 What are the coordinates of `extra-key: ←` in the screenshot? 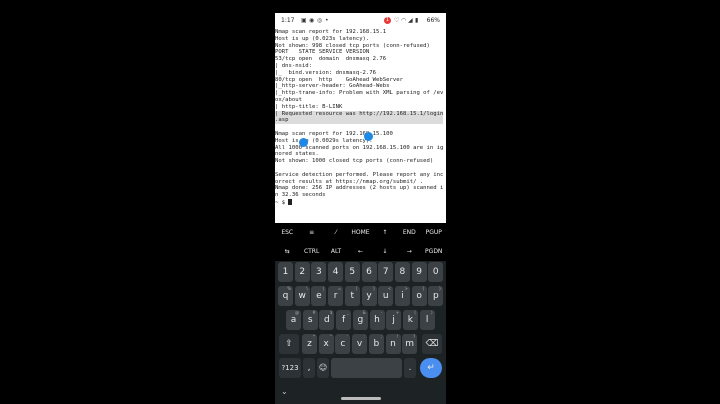 It's located at (360, 251).